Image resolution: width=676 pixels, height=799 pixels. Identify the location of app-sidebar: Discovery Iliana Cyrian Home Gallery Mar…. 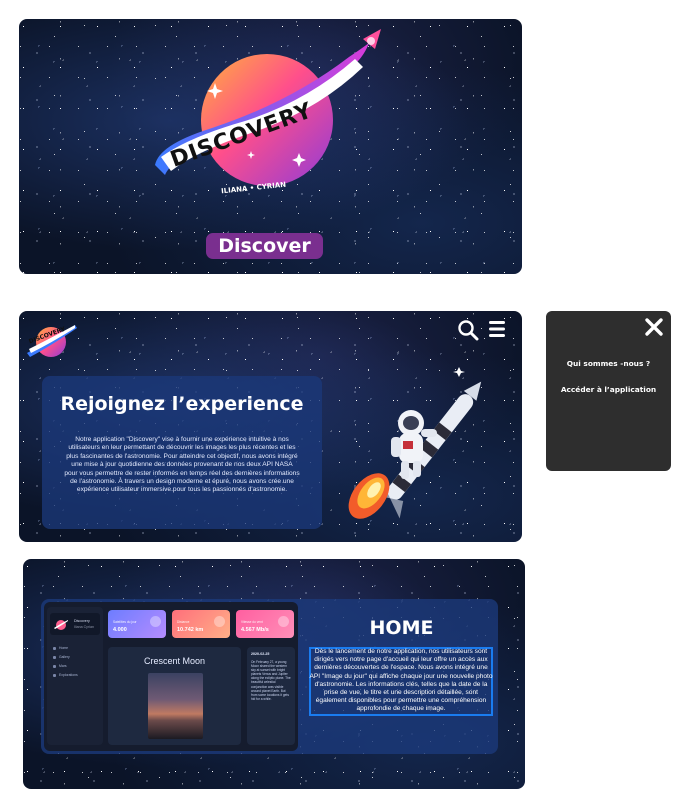
(75, 676).